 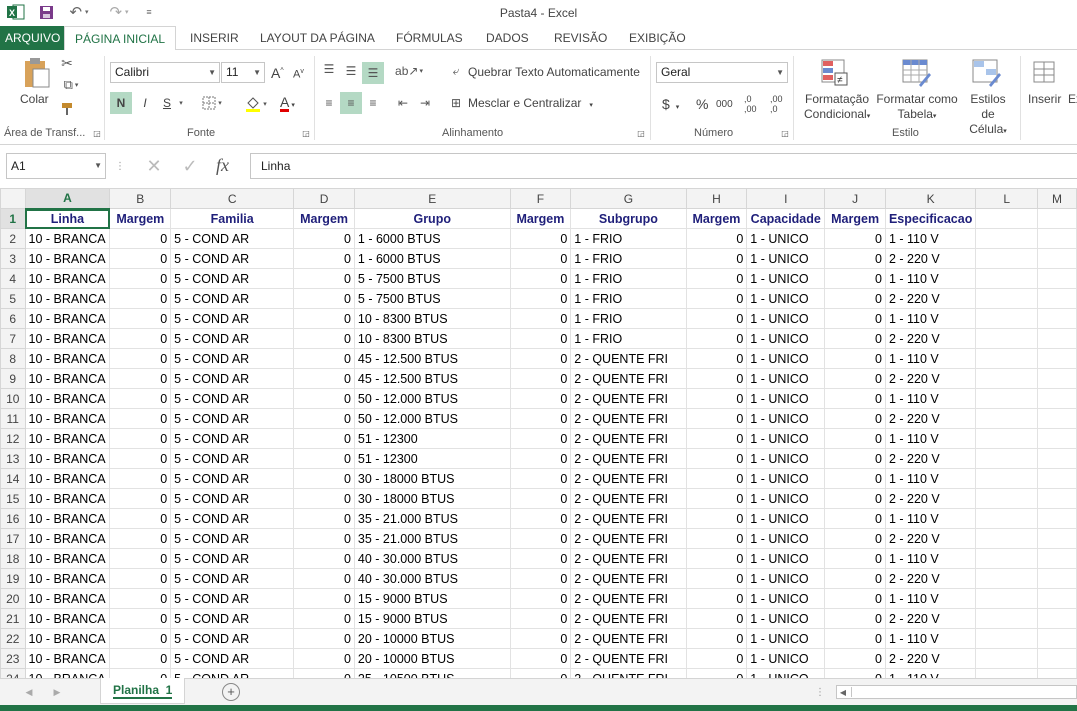 What do you see at coordinates (373, 103) in the screenshot?
I see `align-right-icon: ≡` at bounding box center [373, 103].